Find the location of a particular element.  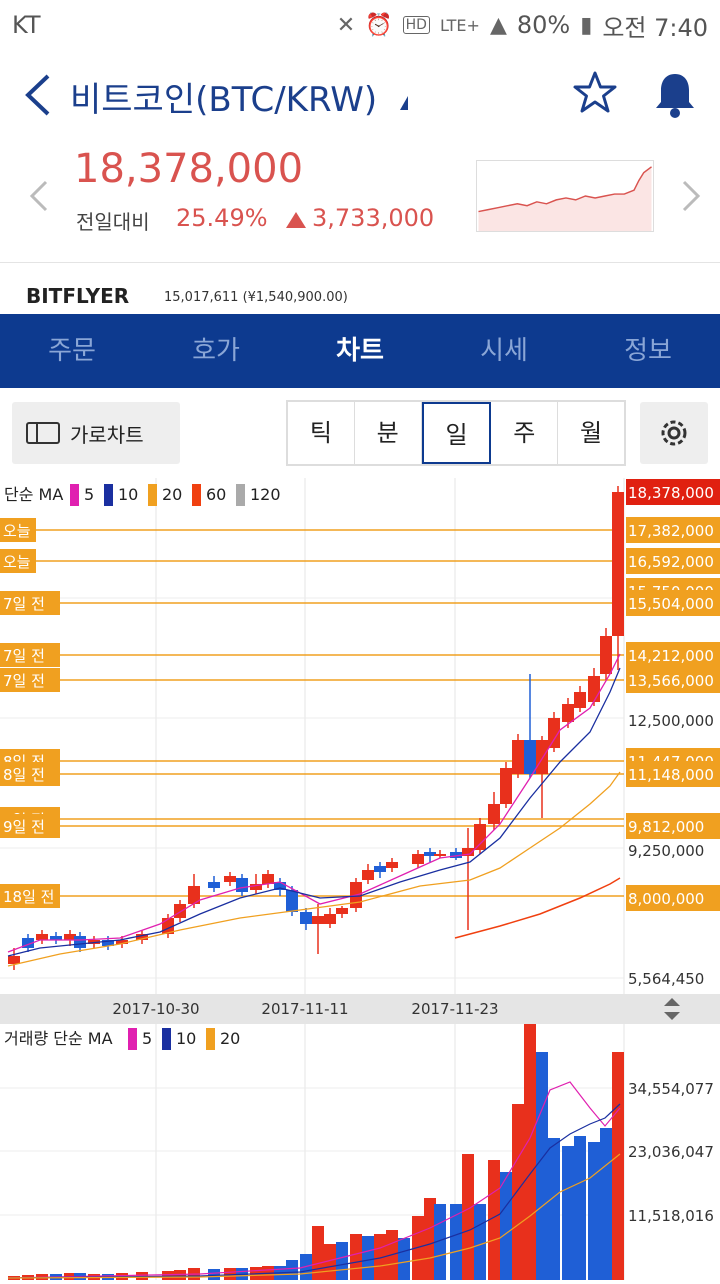

bell-icon is located at coordinates (675, 95).